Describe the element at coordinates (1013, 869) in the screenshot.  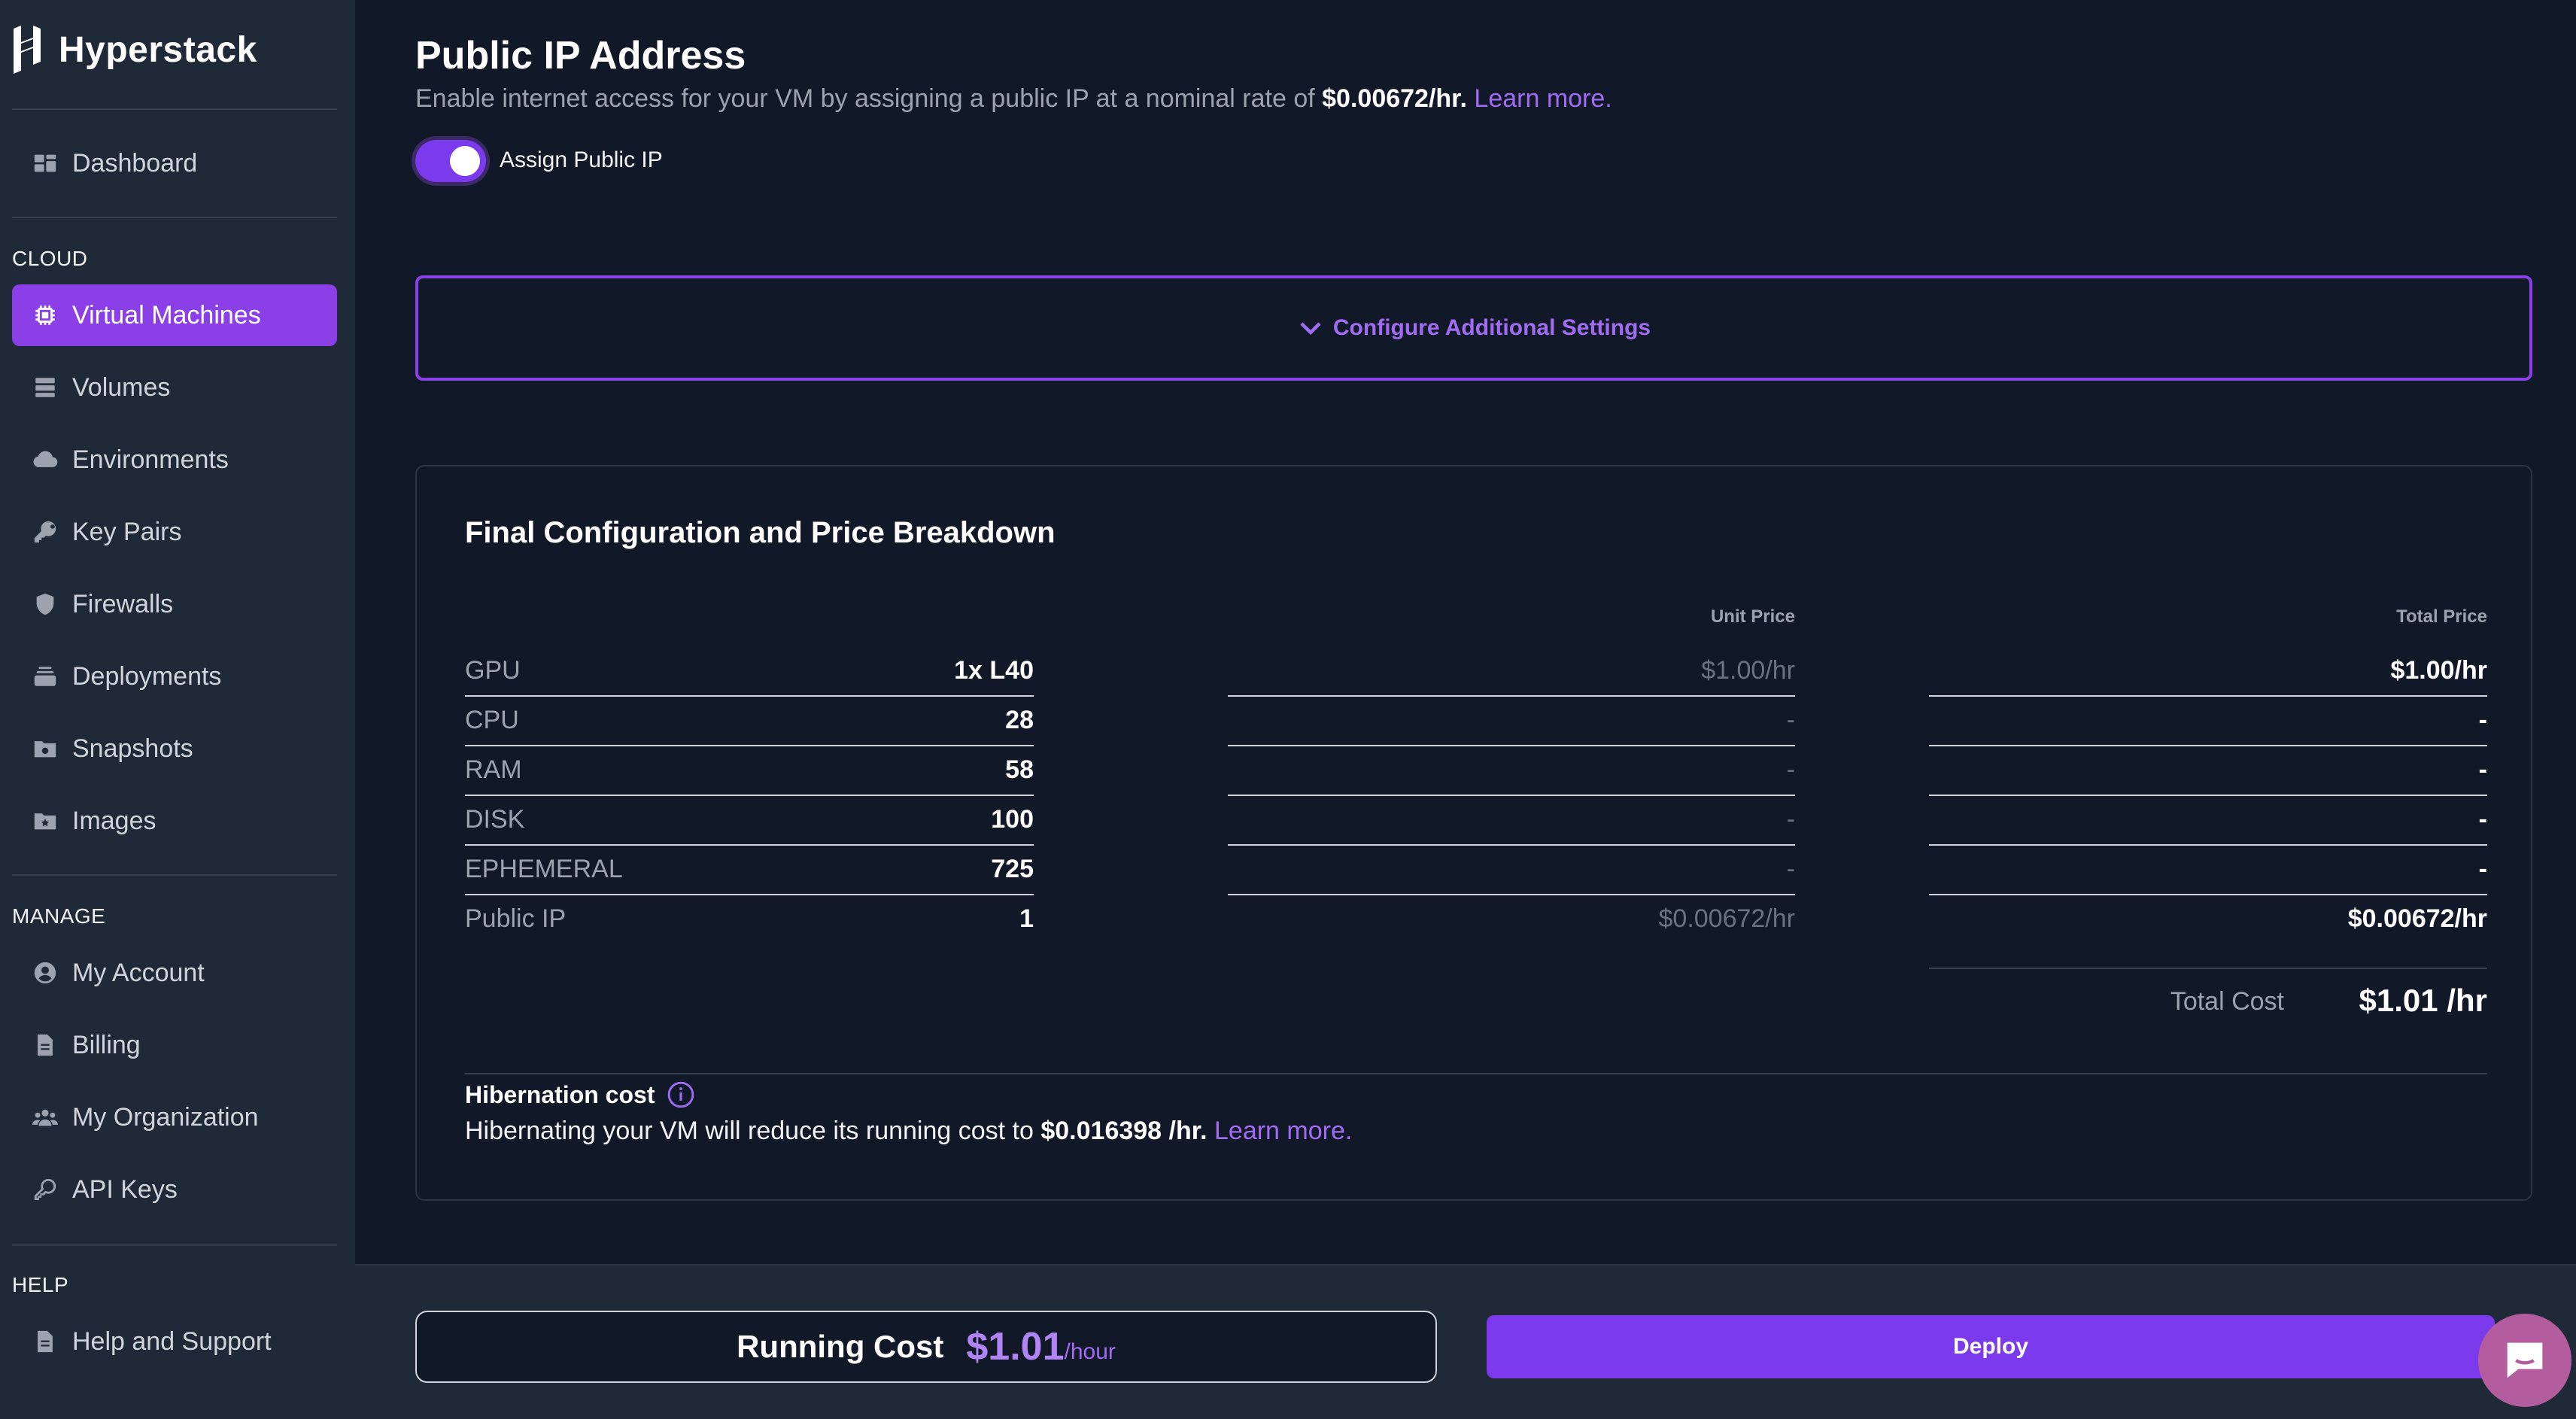
I see `row-value: 725` at that location.